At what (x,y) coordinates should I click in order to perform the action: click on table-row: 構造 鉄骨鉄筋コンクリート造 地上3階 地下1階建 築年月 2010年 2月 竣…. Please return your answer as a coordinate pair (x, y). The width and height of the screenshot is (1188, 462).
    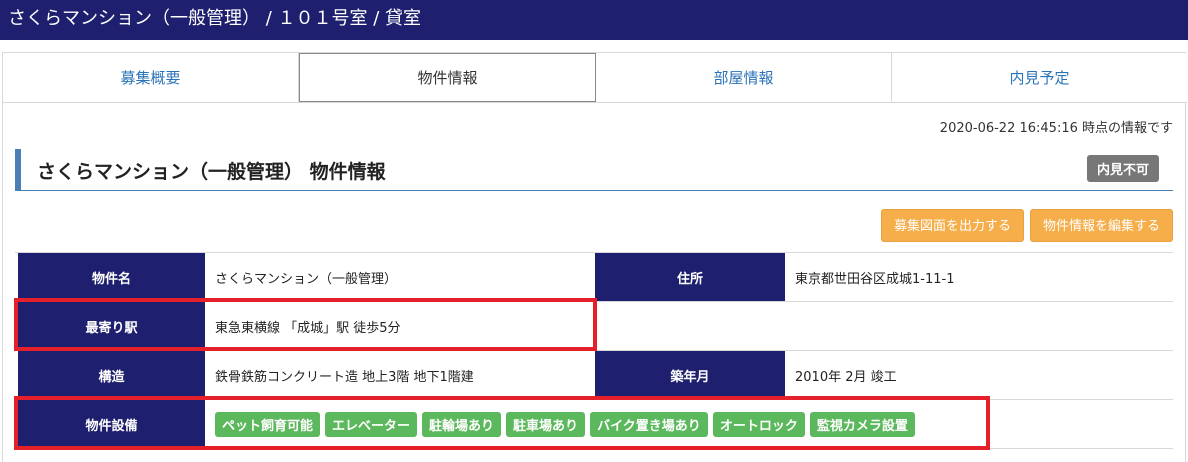
    Looking at the image, I should click on (594, 375).